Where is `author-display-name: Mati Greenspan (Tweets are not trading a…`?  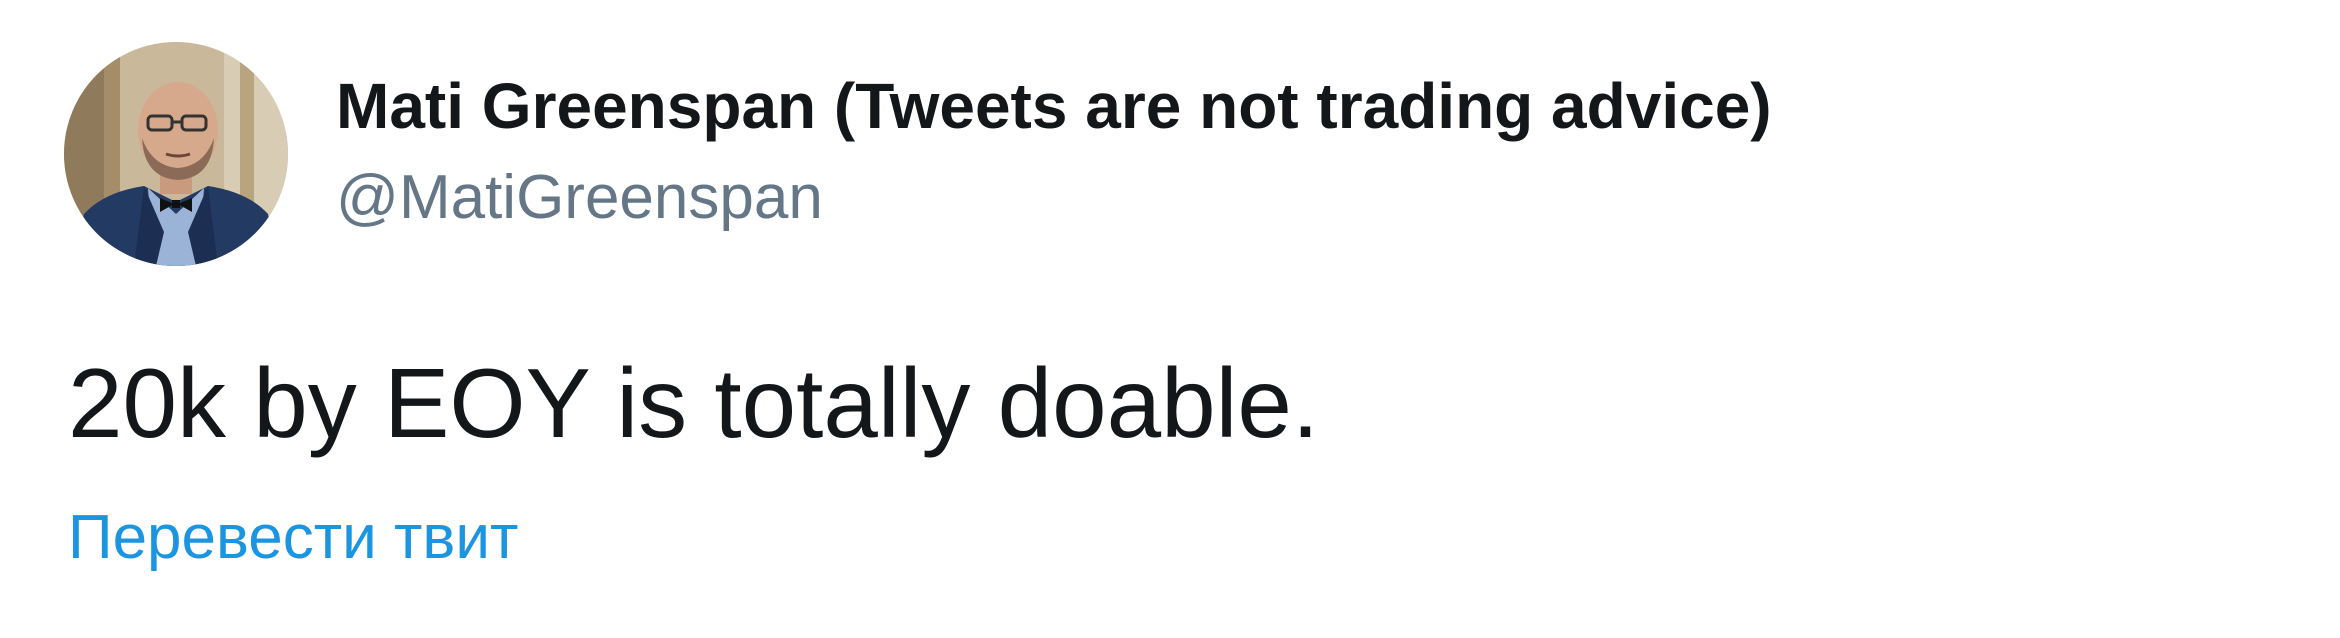
author-display-name: Mati Greenspan (Tweets are not trading a… is located at coordinates (1054, 106).